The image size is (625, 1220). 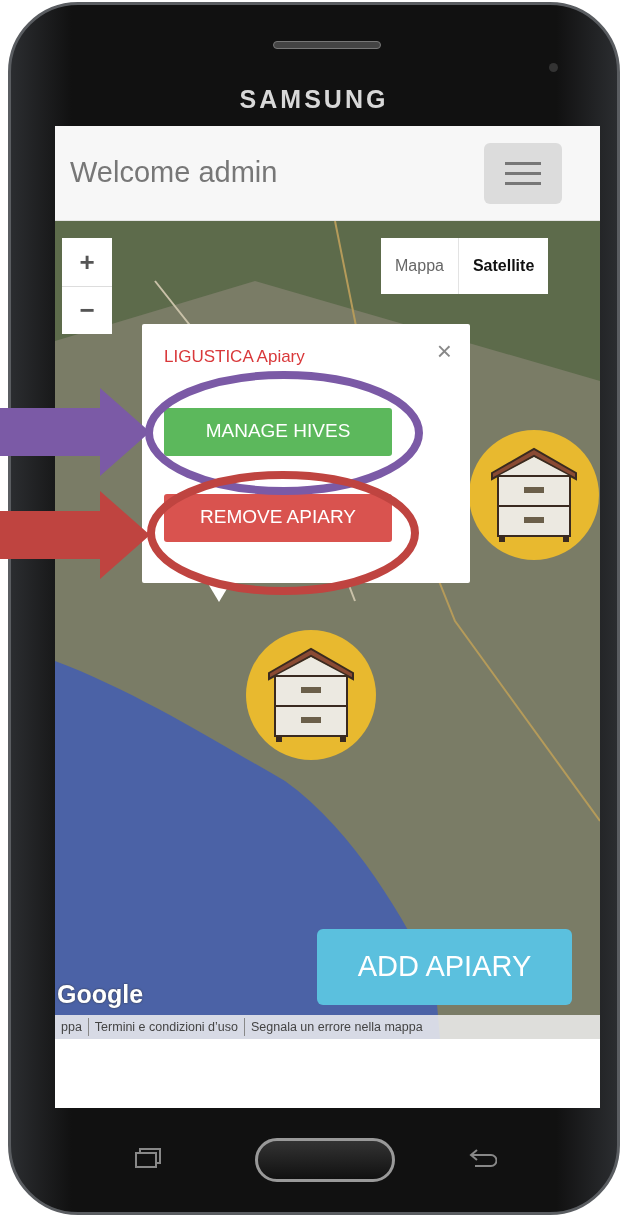 What do you see at coordinates (148, 1158) in the screenshot?
I see `recent-apps-icon` at bounding box center [148, 1158].